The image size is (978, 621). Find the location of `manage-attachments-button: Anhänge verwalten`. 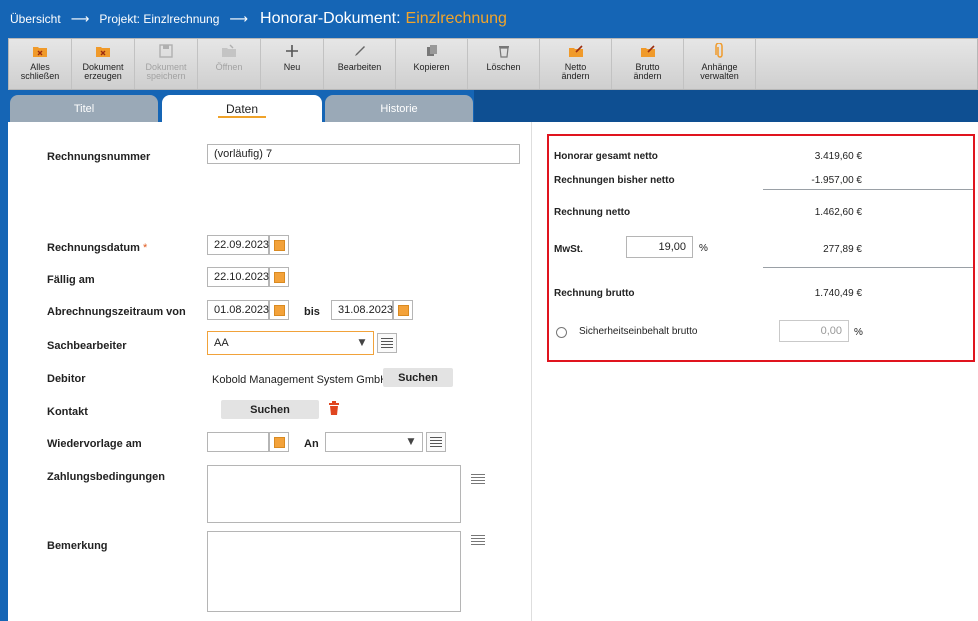

manage-attachments-button: Anhänge verwalten is located at coordinates (720, 64).